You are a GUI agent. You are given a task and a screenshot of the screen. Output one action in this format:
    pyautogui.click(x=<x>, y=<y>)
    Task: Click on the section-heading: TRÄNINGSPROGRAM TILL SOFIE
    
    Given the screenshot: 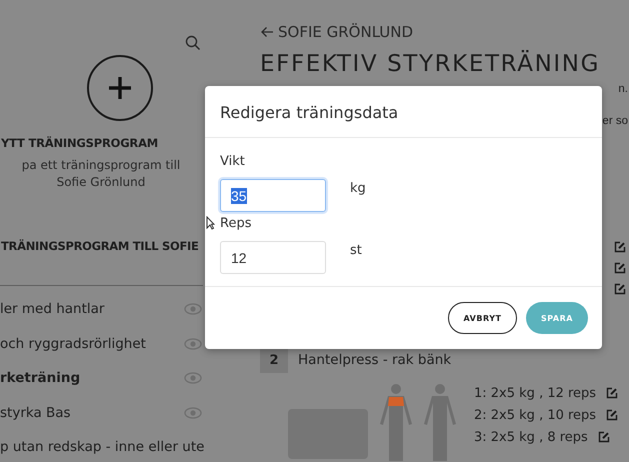 What is the action you would take?
    pyautogui.click(x=100, y=246)
    